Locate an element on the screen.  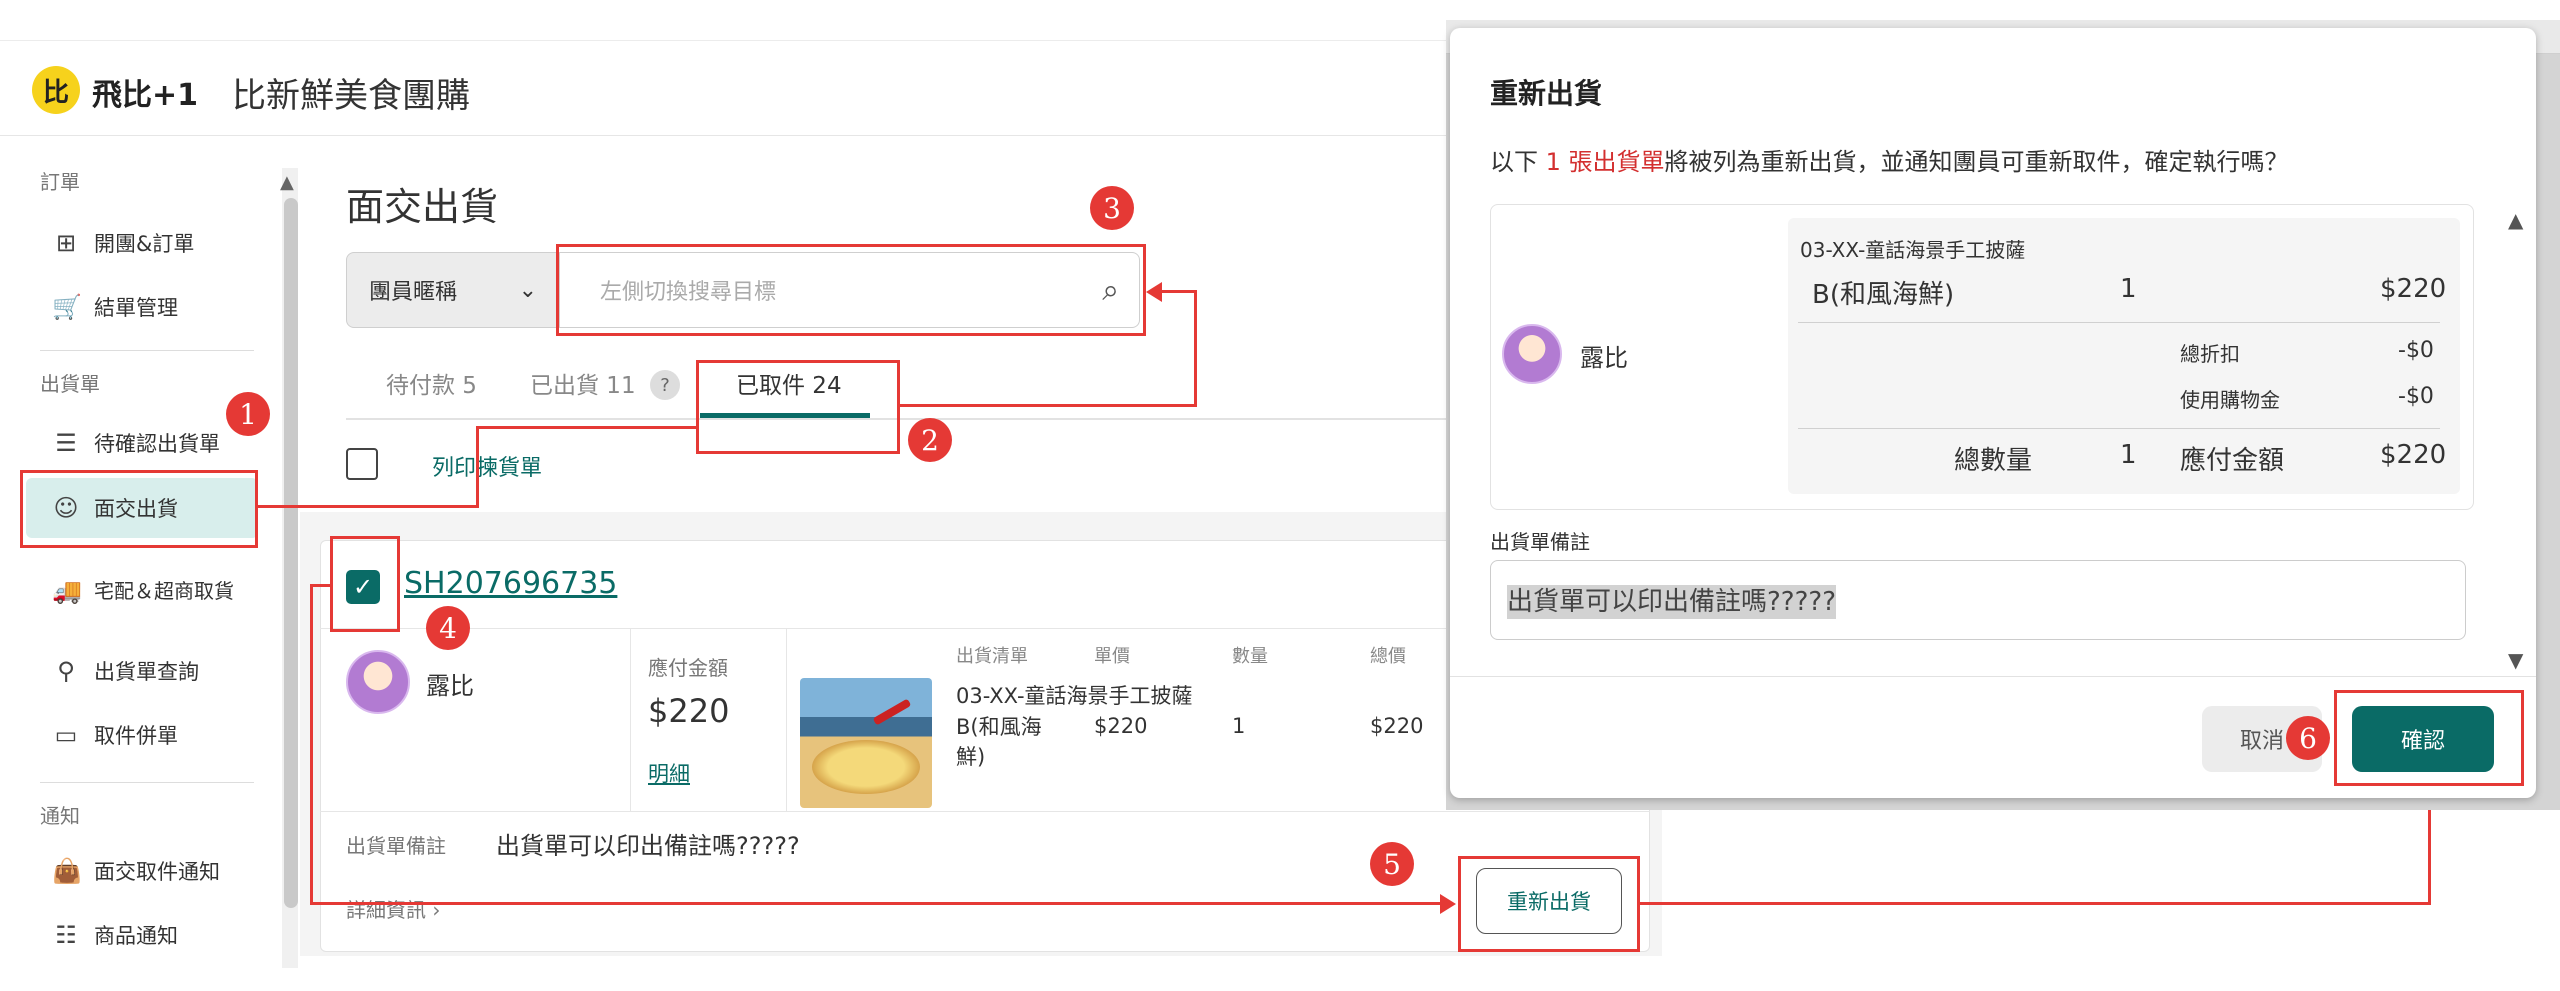
dialog-title: 重新出貨 is located at coordinates (1546, 93).